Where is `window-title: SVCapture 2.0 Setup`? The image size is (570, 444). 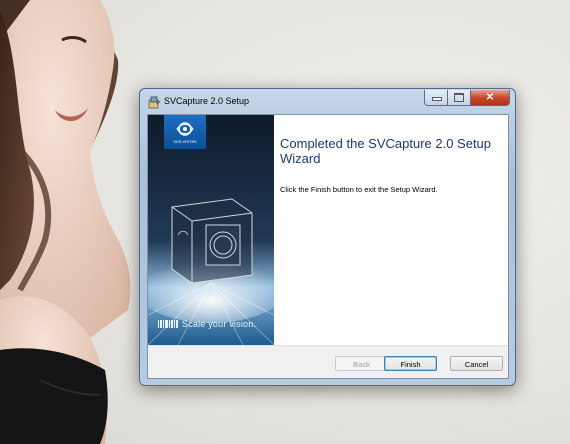
window-title: SVCapture 2.0 Setup is located at coordinates (207, 101).